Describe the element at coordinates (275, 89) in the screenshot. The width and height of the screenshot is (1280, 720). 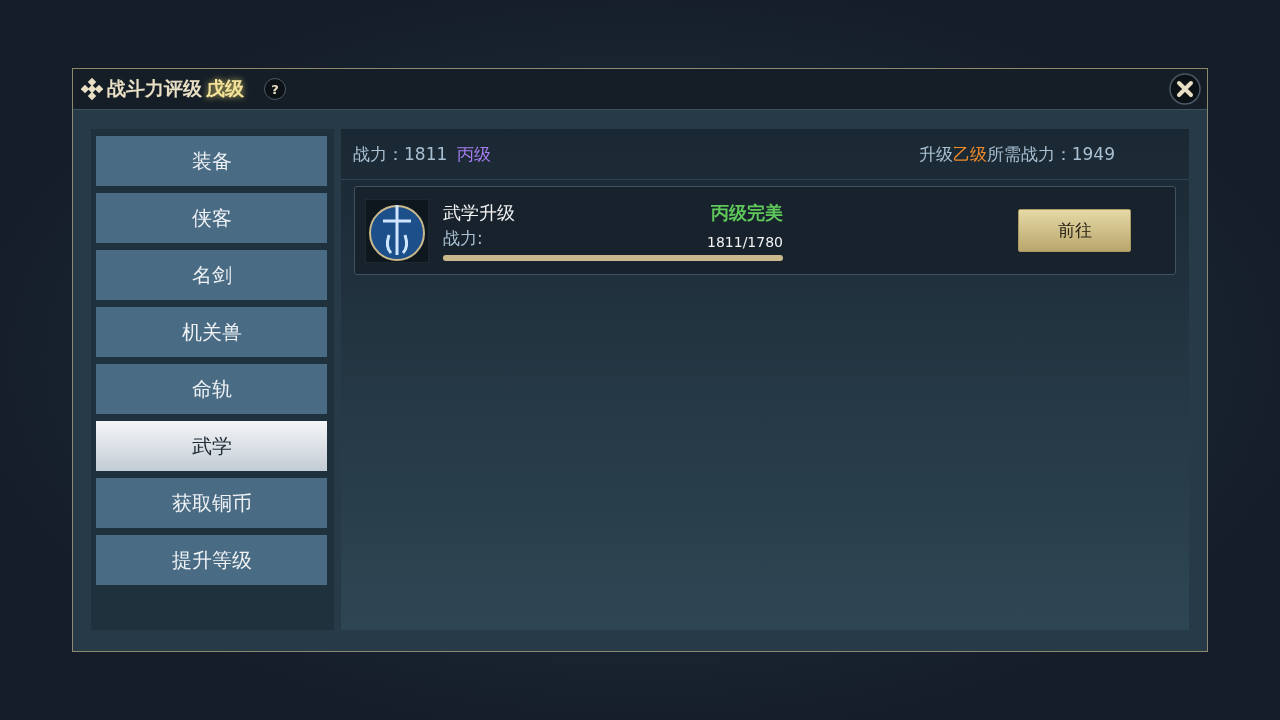
I see `help-button: ?` at that location.